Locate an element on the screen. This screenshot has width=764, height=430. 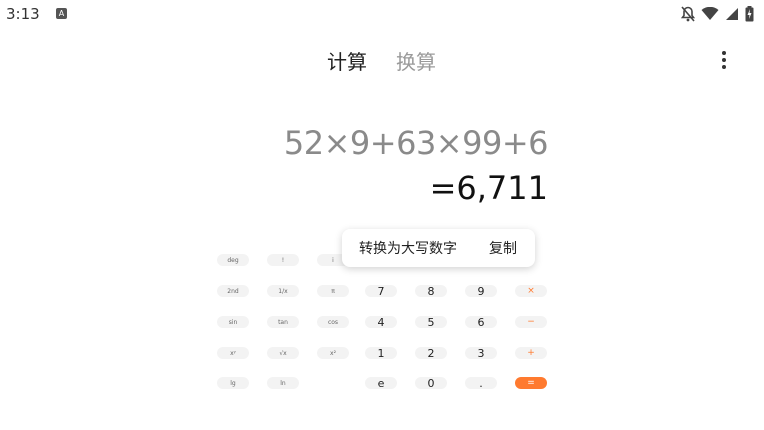
key-e: e is located at coordinates (381, 383).